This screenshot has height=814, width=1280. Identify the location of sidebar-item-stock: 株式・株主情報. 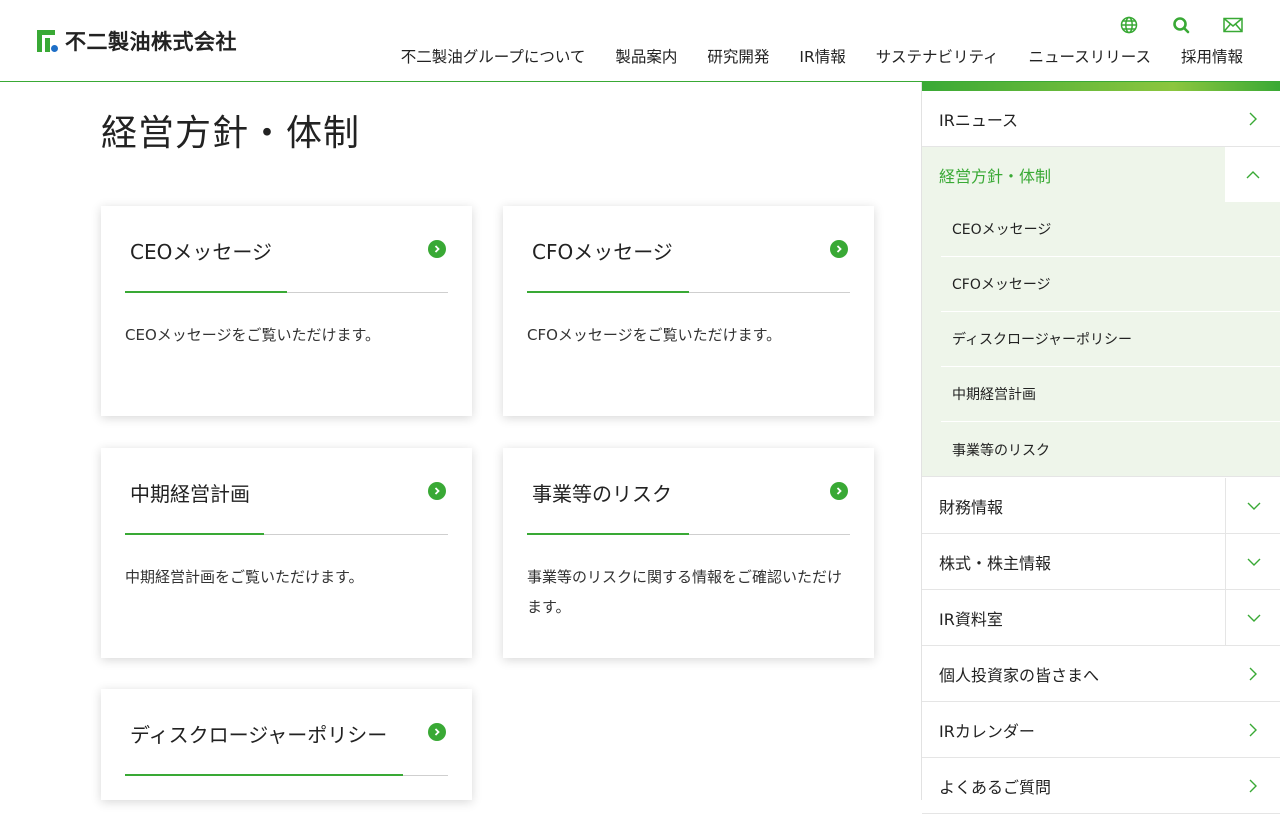
(1101, 562).